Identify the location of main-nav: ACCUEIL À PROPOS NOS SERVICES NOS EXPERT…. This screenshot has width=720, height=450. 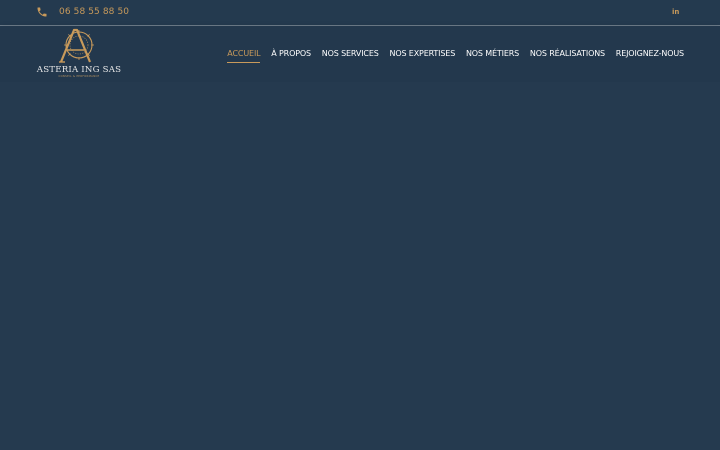
(455, 55).